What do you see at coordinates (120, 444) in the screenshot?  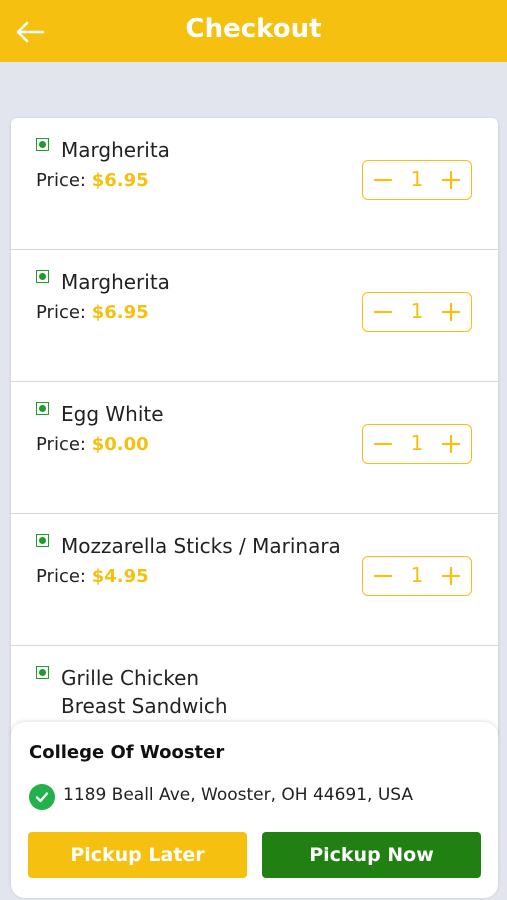 I see `price-value: $0.00` at bounding box center [120, 444].